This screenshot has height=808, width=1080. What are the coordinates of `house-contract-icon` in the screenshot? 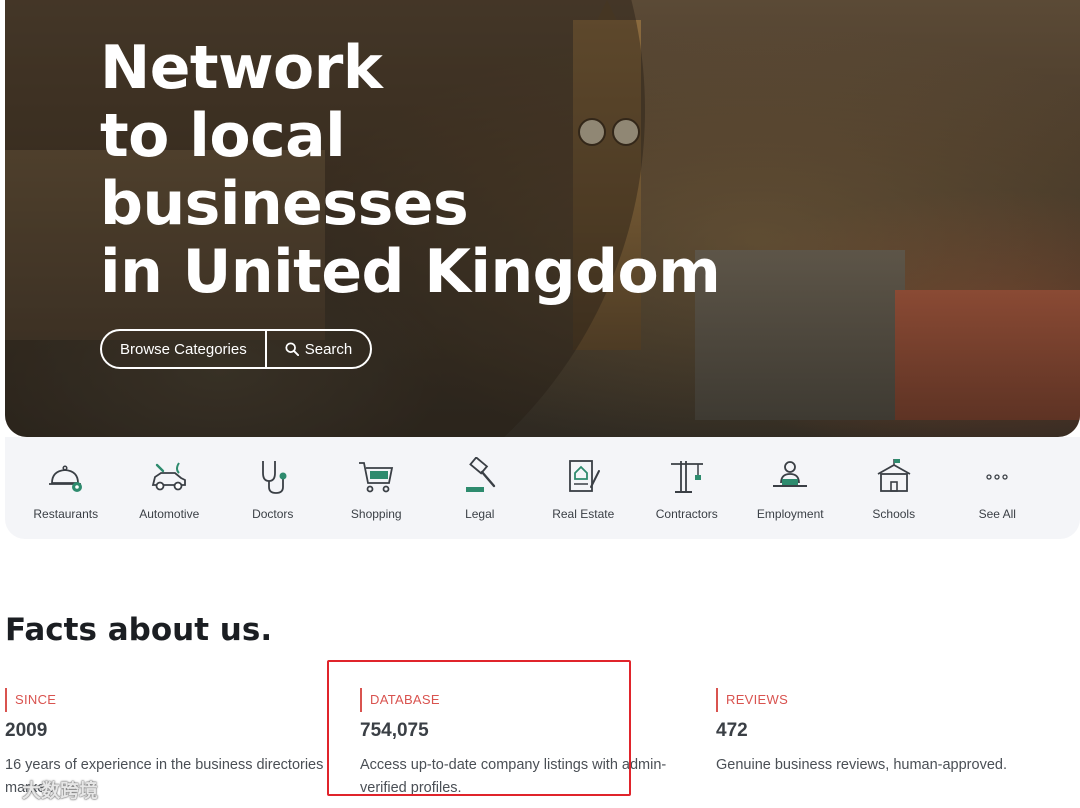 It's located at (585, 476).